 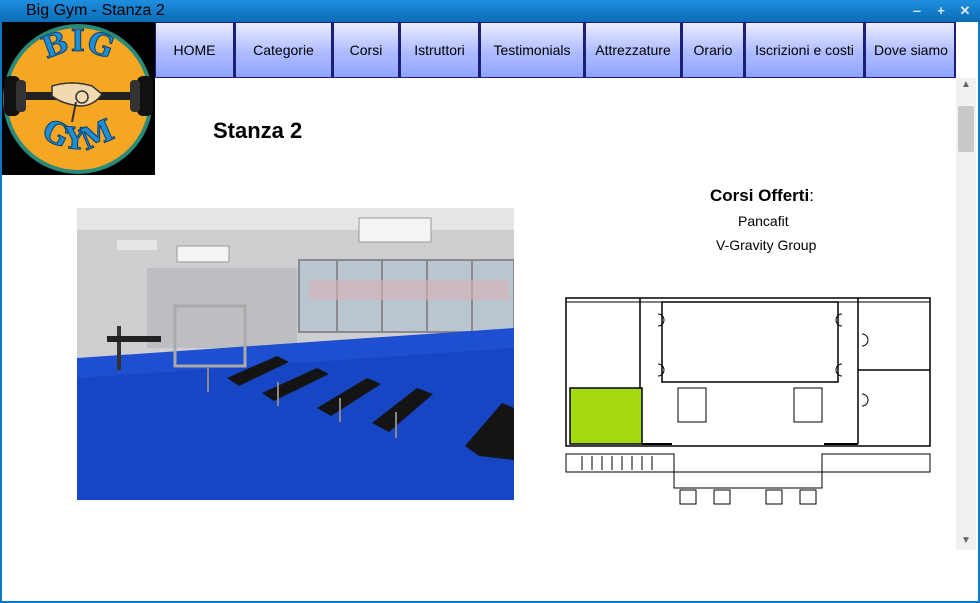 What do you see at coordinates (917, 11) in the screenshot?
I see `minimize-icon: ‒` at bounding box center [917, 11].